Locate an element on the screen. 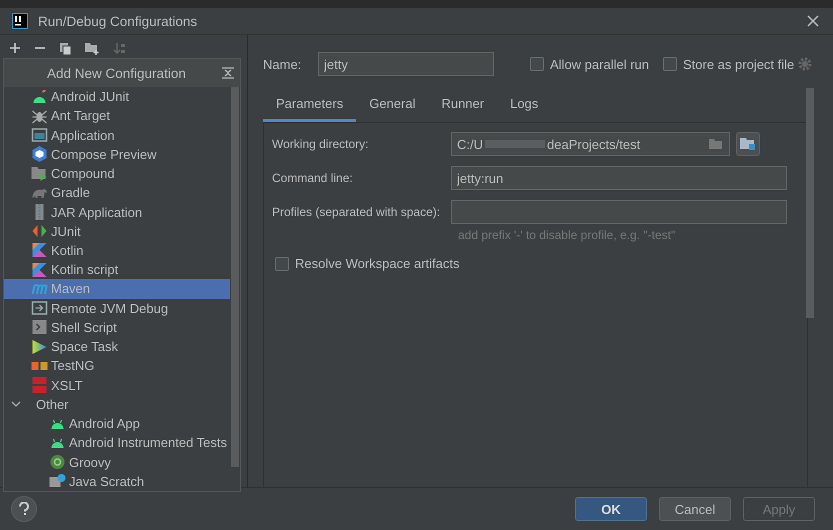 The image size is (833, 530). copy-icon is located at coordinates (65, 48).